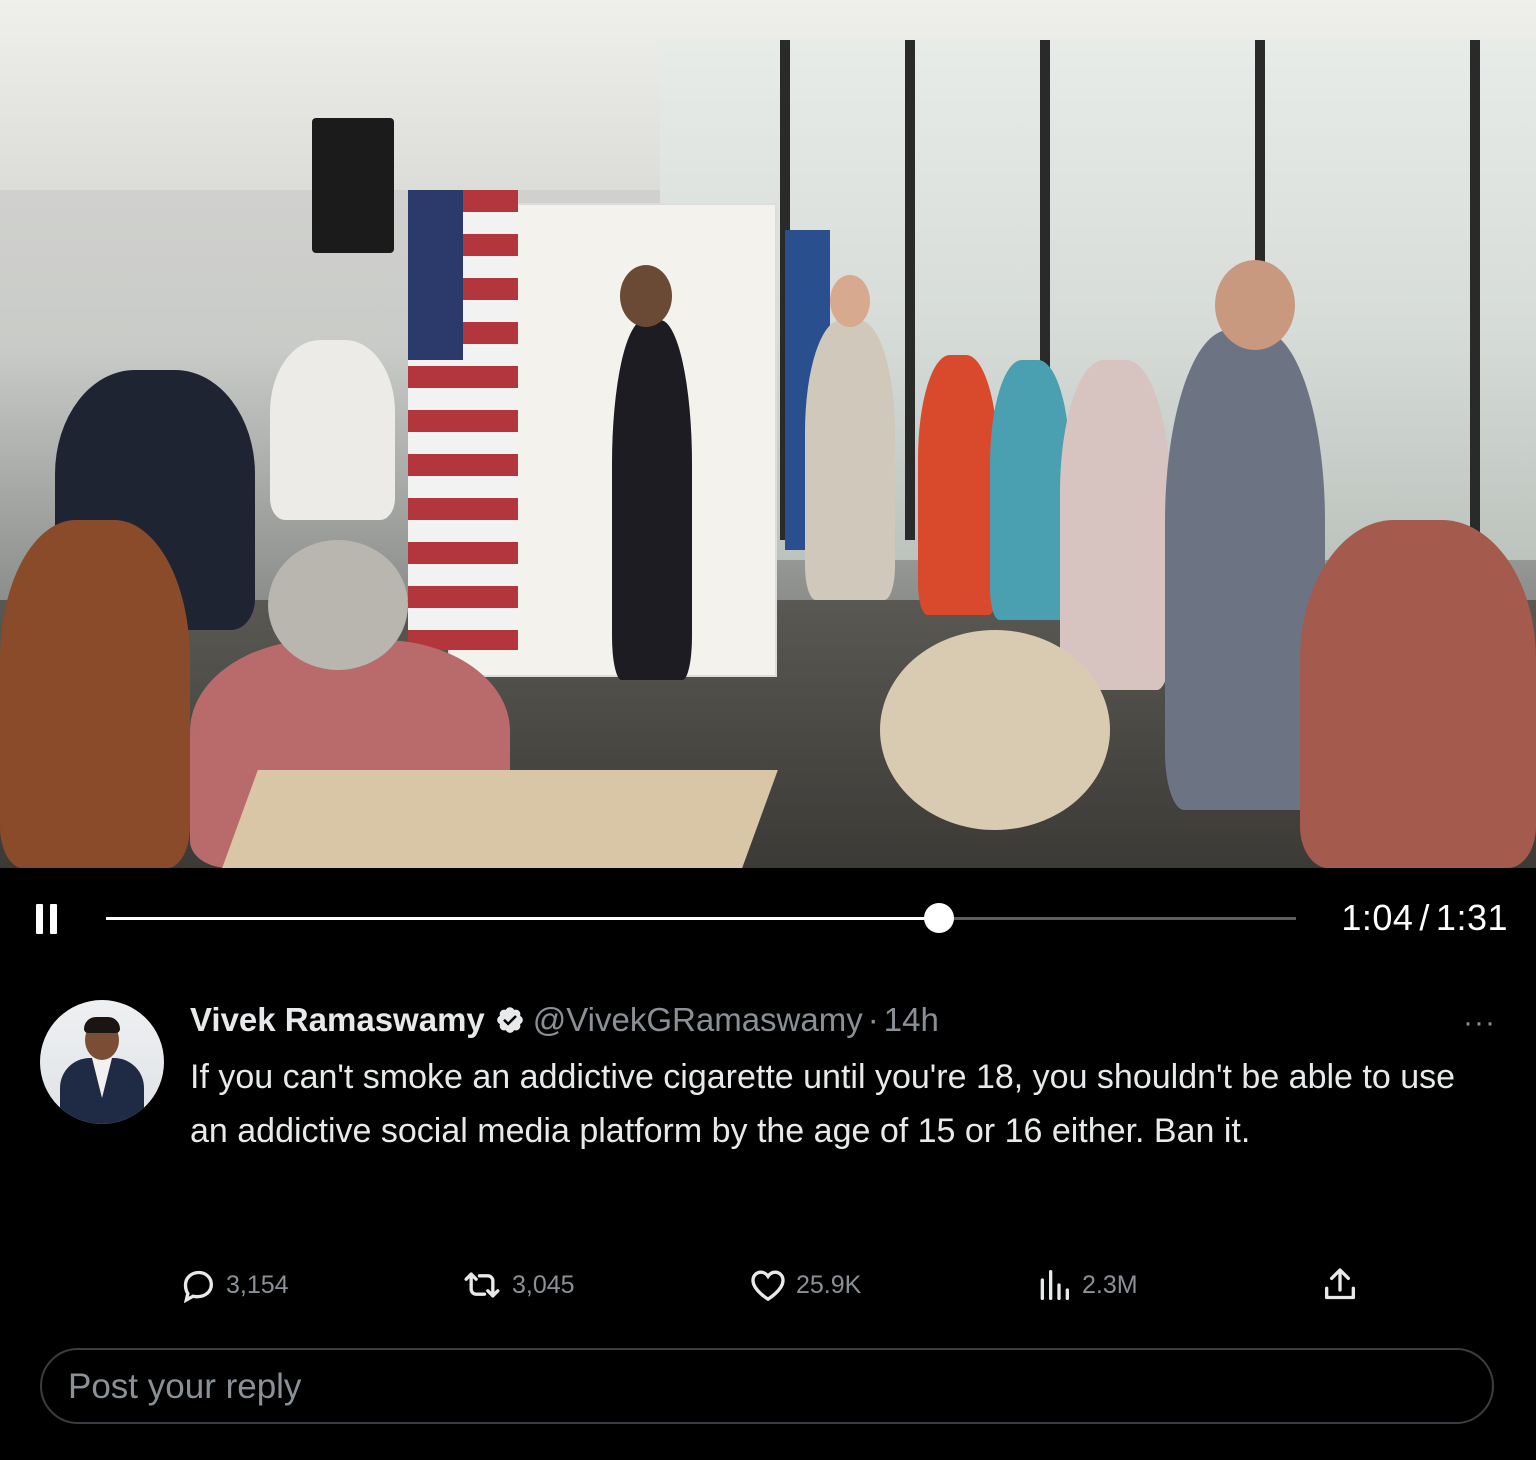 The height and width of the screenshot is (1460, 1536). Describe the element at coordinates (1377, 917) in the screenshot. I see `current-time: 1:04` at that location.